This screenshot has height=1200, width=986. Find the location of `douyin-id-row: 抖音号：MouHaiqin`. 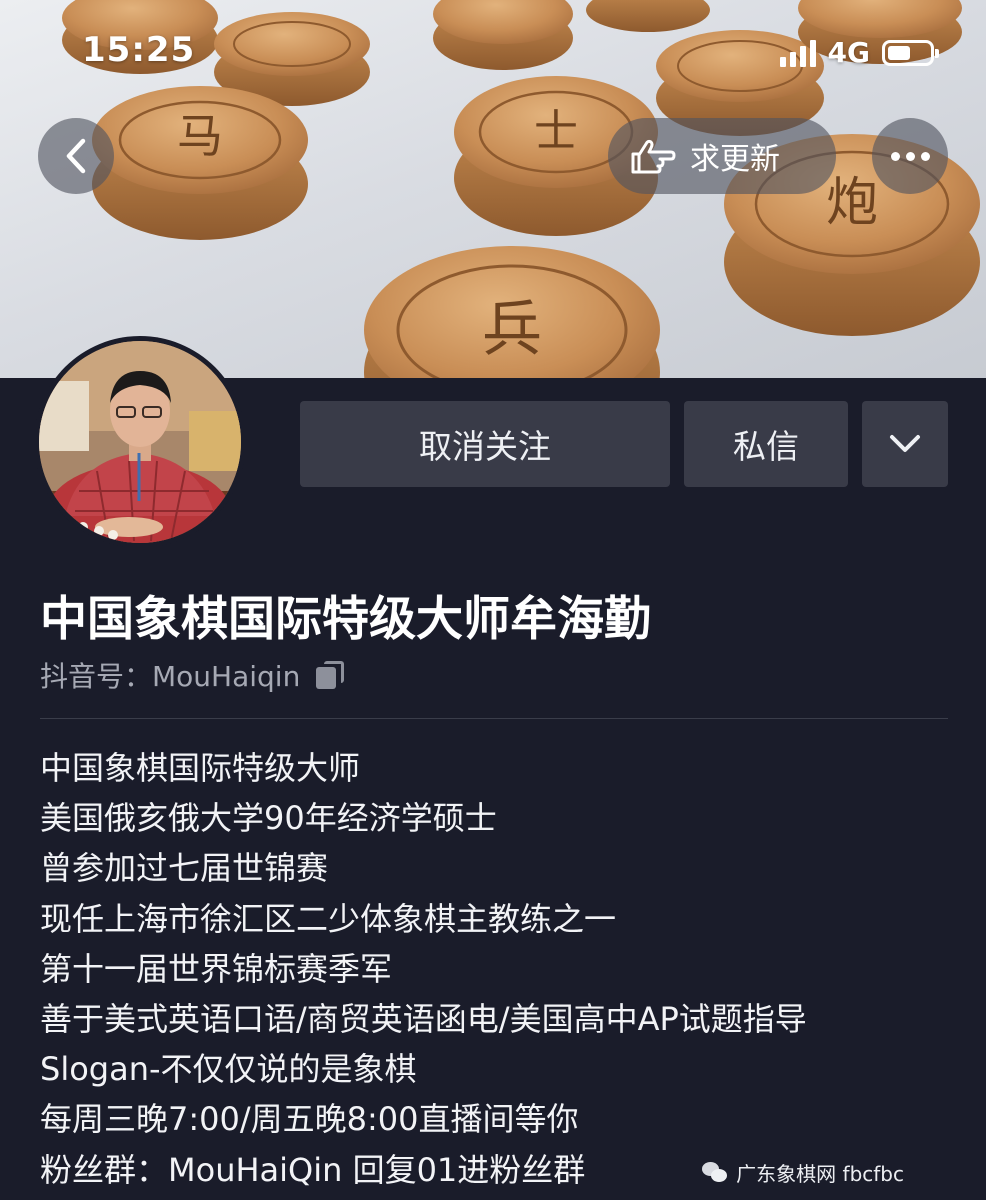

douyin-id-row: 抖音号：MouHaiqin is located at coordinates (192, 675).